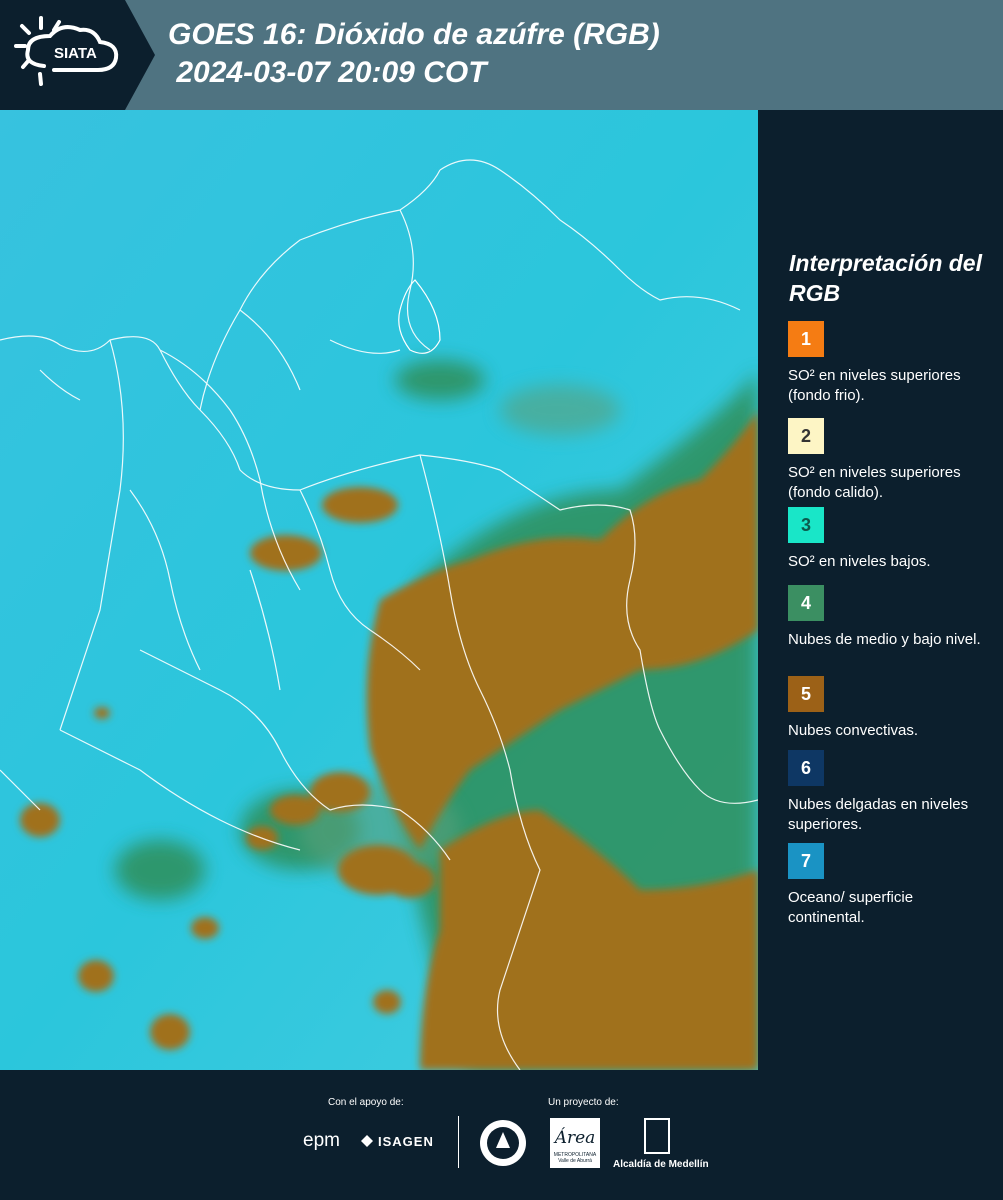 The image size is (1003, 1200). Describe the element at coordinates (806, 525) in the screenshot. I see `legend-swatch: 3` at that location.